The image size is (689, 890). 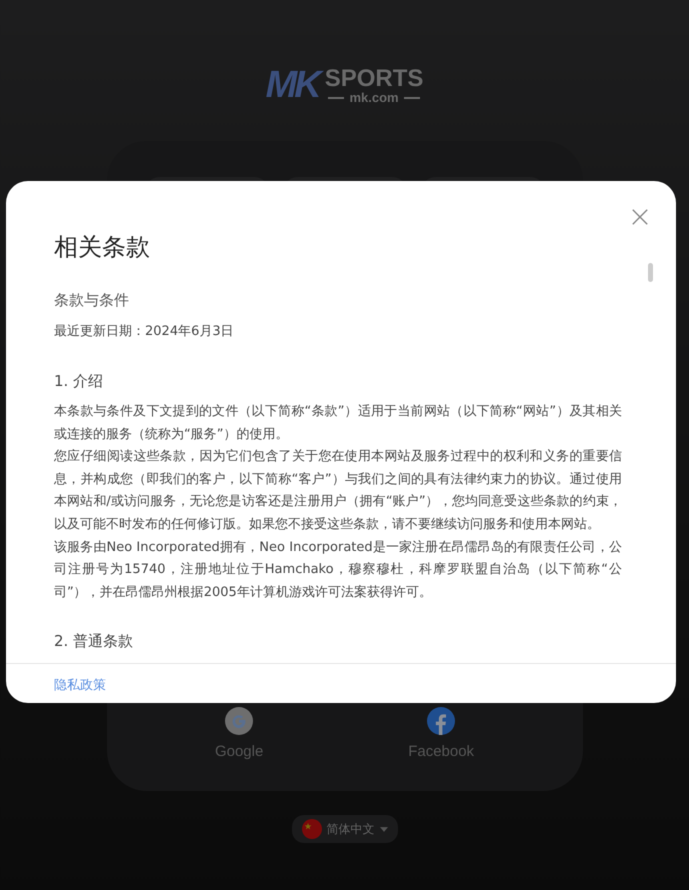 I want to click on update-date: 最近更新日期：2024年6月3日, so click(x=144, y=331).